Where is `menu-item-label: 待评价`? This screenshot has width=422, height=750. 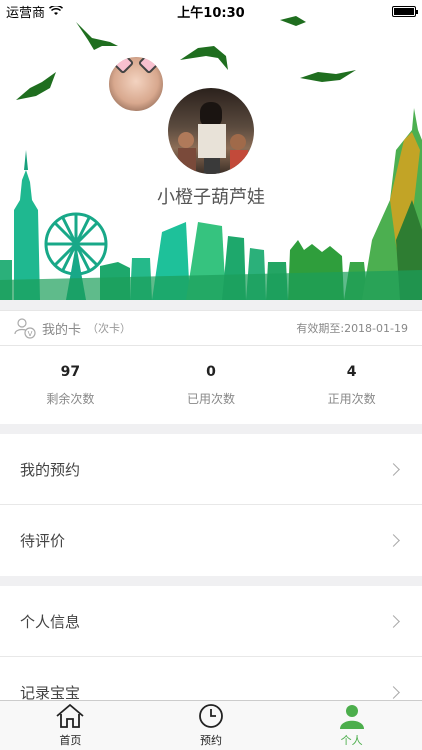
menu-item-label: 待评价 is located at coordinates (43, 541).